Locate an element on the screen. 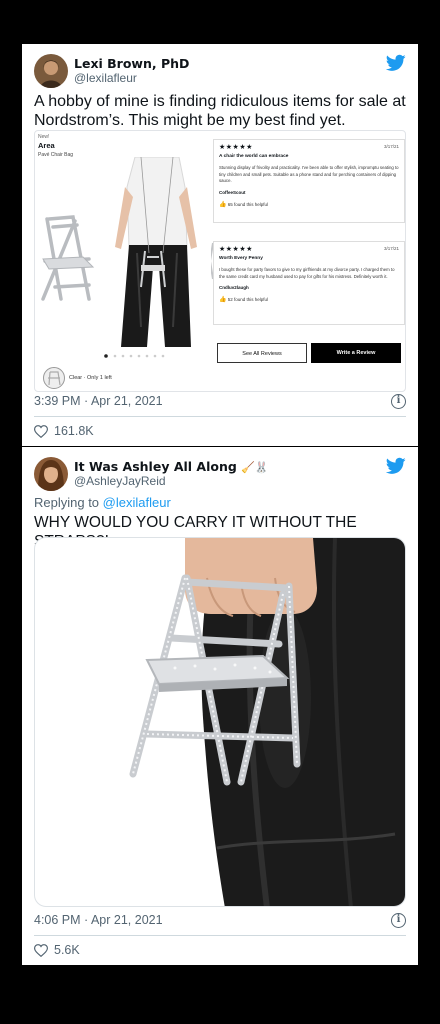 The width and height of the screenshot is (440, 1024). stock-status: Clear · Only 1 left is located at coordinates (90, 378).